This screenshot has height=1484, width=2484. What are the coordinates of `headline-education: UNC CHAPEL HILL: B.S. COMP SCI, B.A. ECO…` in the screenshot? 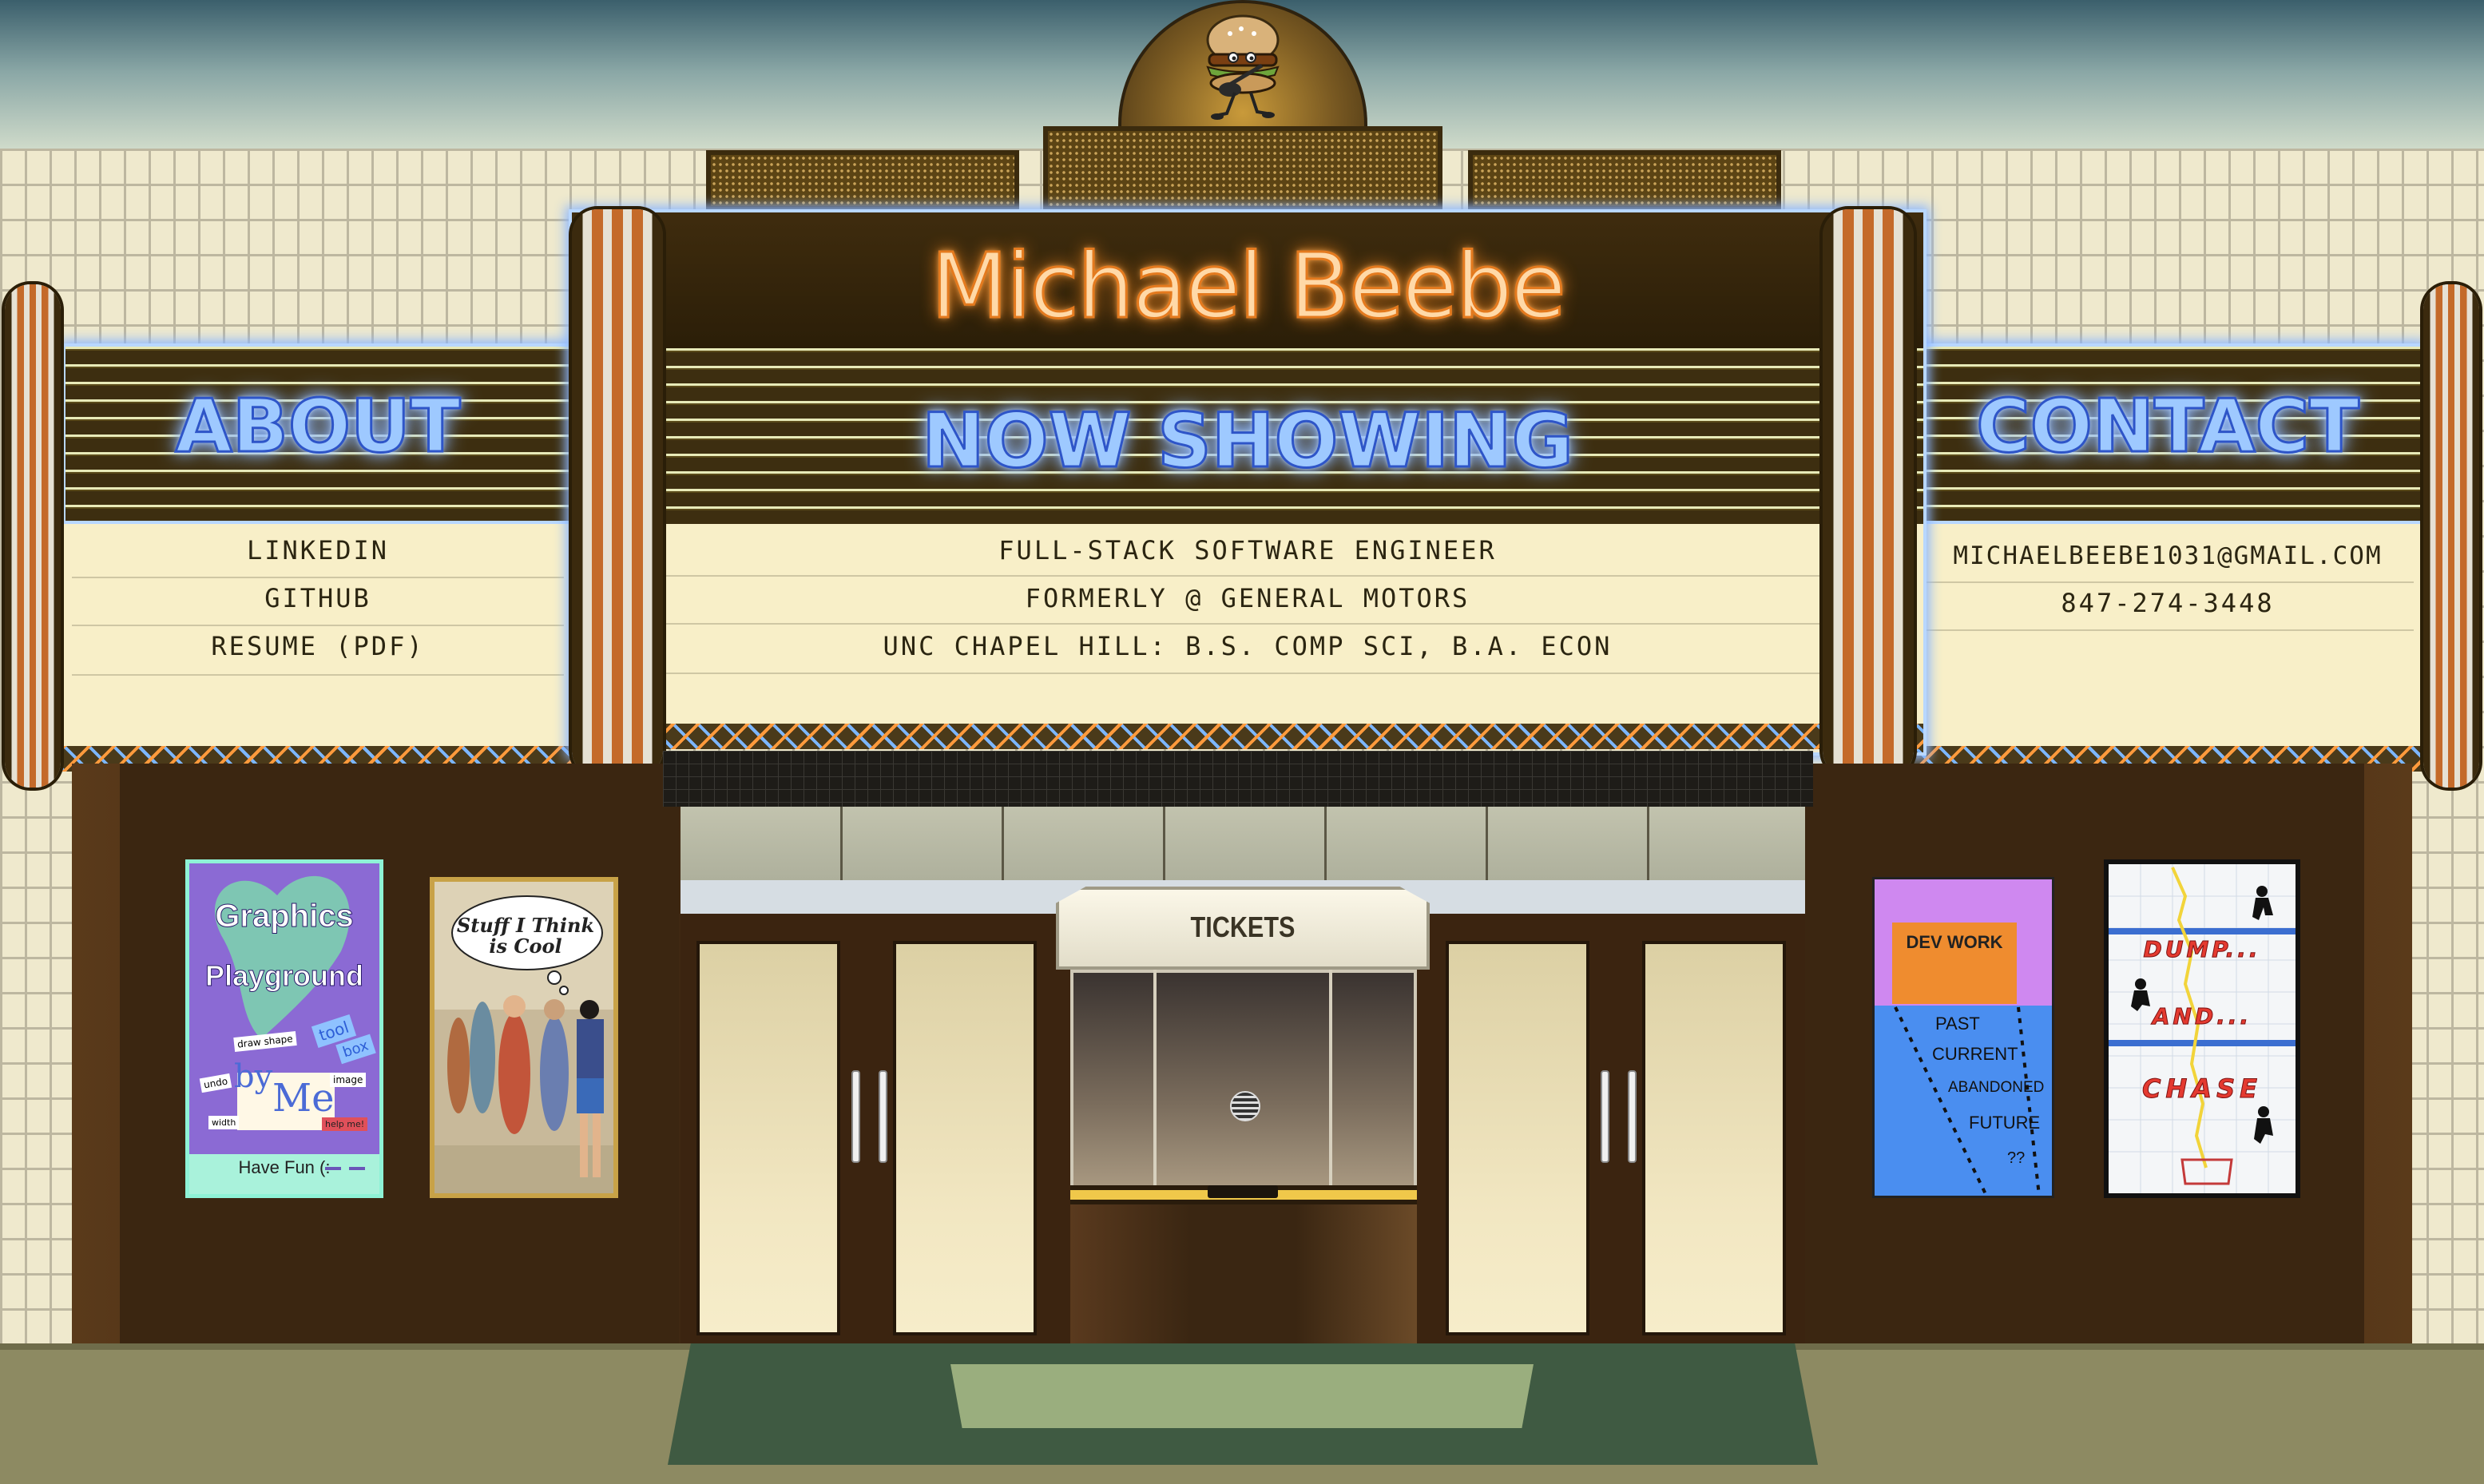 It's located at (1248, 646).